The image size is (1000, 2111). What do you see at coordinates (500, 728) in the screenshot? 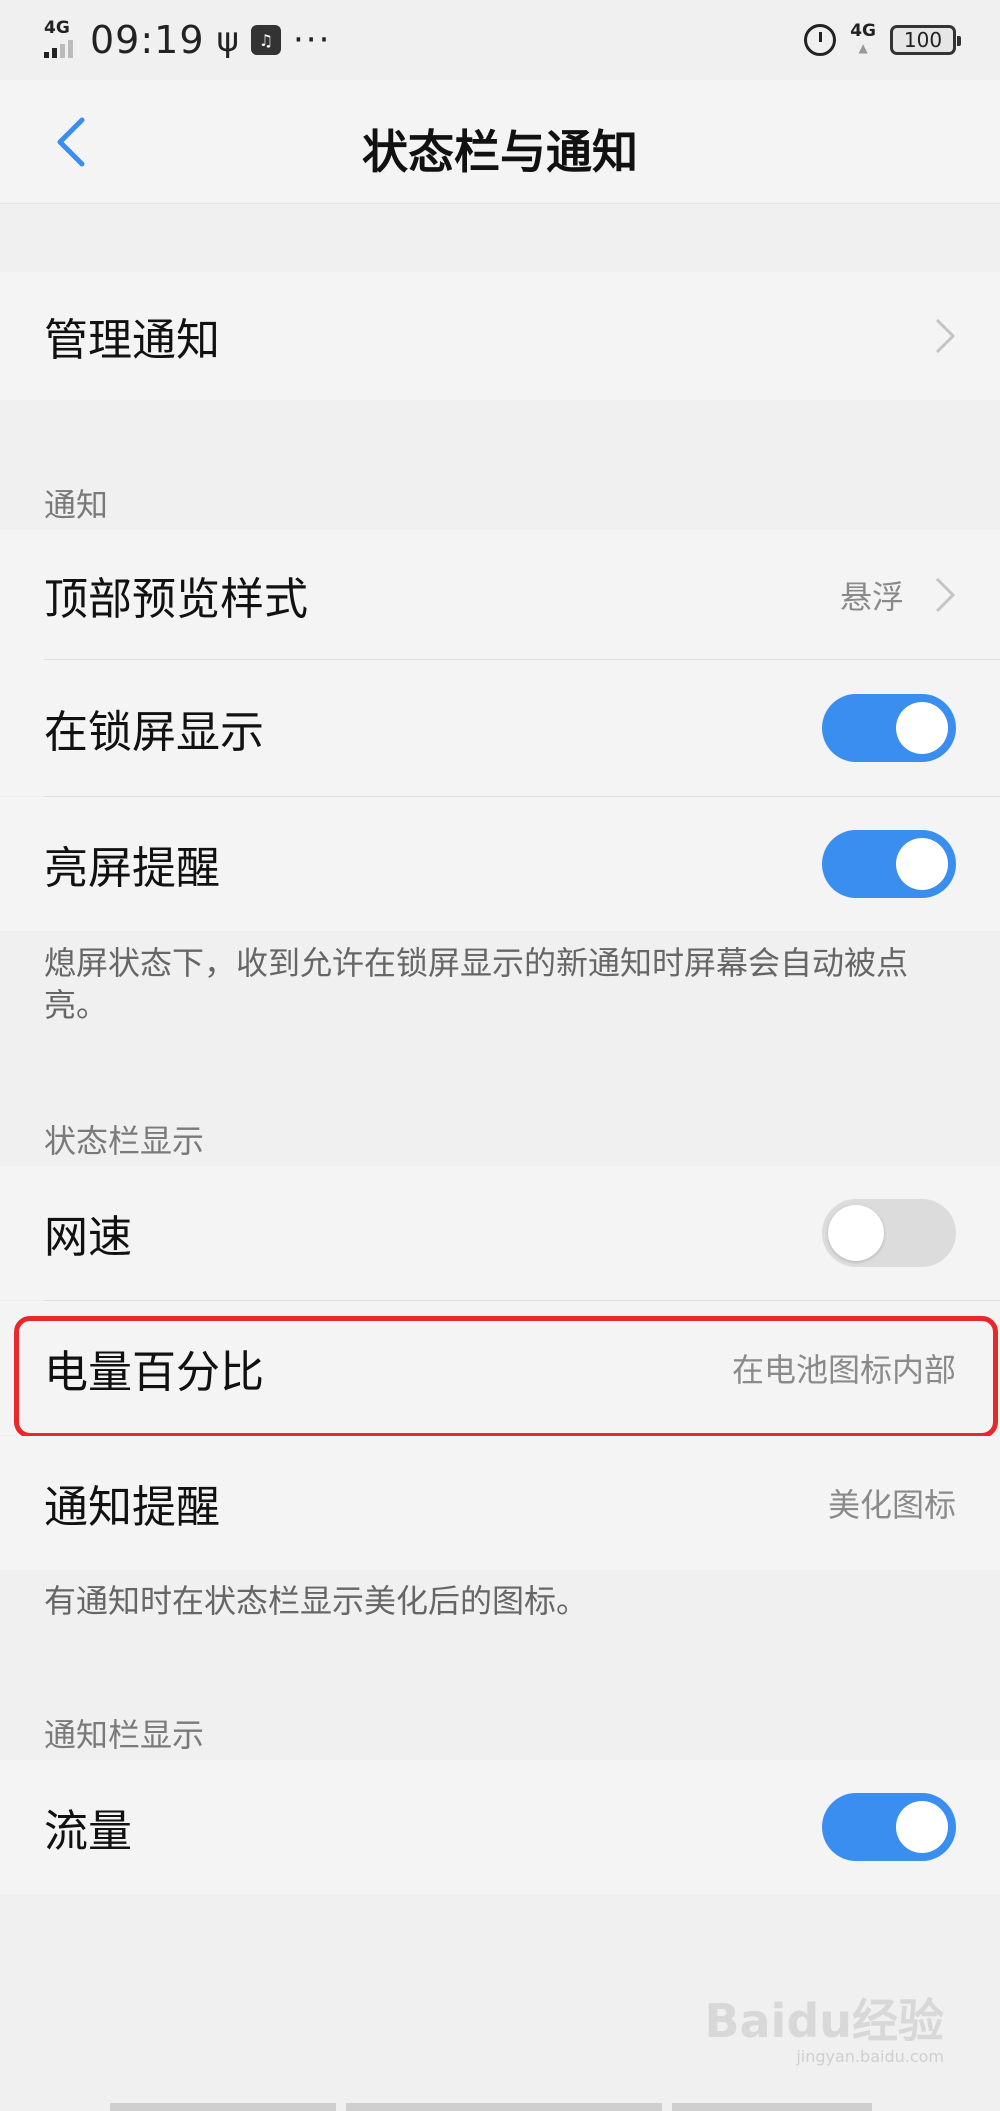
I see `lock-screen-display-row: 在锁屏显示` at bounding box center [500, 728].